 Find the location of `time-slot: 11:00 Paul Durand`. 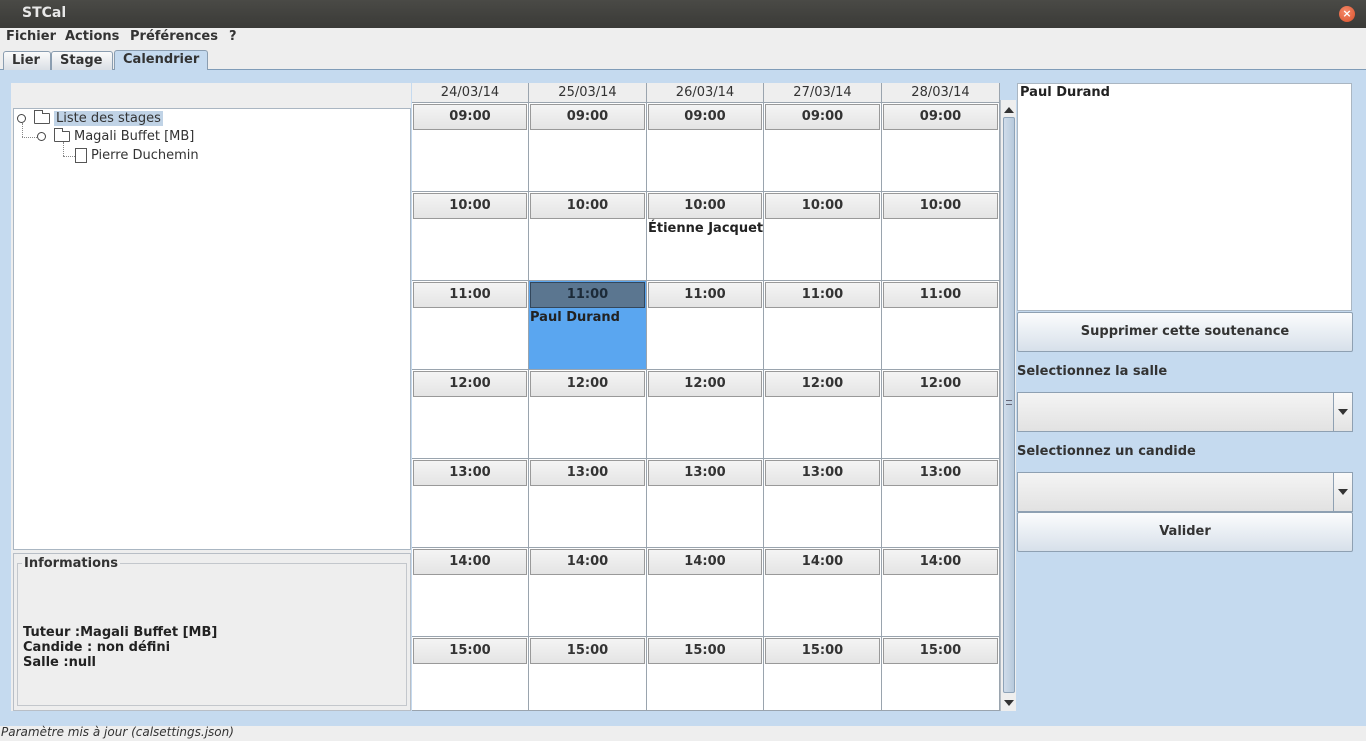

time-slot: 11:00 Paul Durand is located at coordinates (588, 325).